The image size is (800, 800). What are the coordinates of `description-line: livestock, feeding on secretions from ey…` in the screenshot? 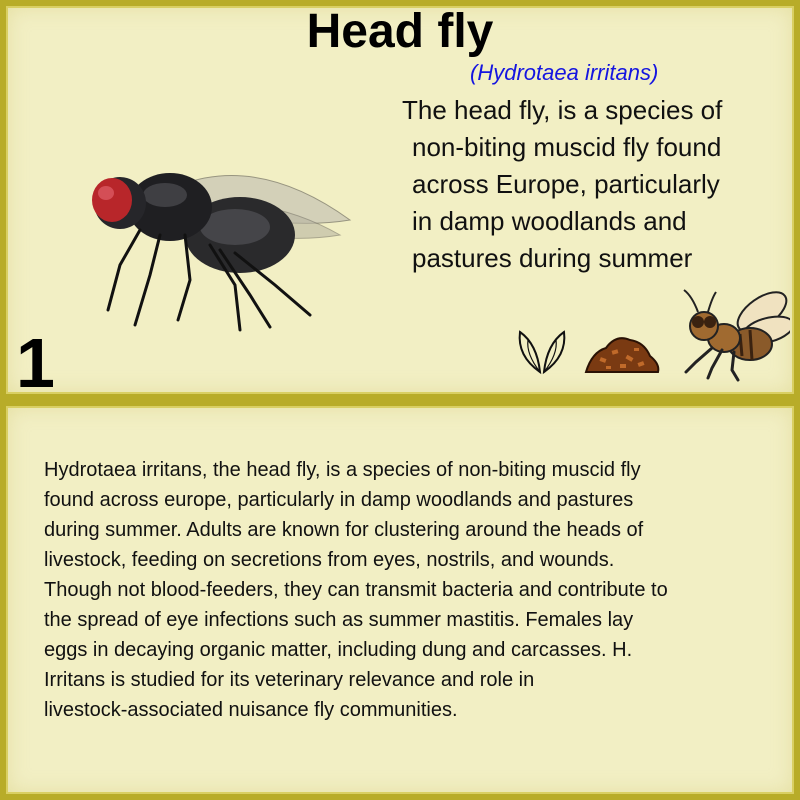 It's located at (329, 560).